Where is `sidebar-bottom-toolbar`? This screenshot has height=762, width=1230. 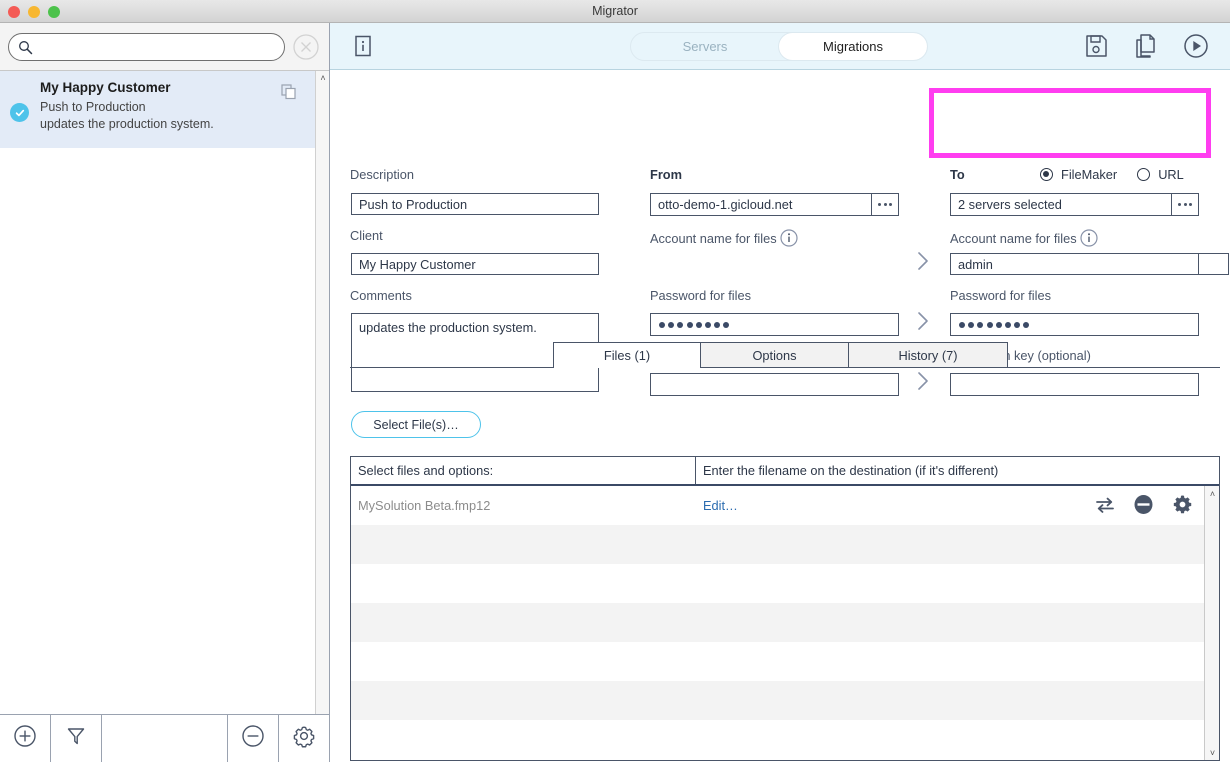
sidebar-bottom-toolbar is located at coordinates (164, 738).